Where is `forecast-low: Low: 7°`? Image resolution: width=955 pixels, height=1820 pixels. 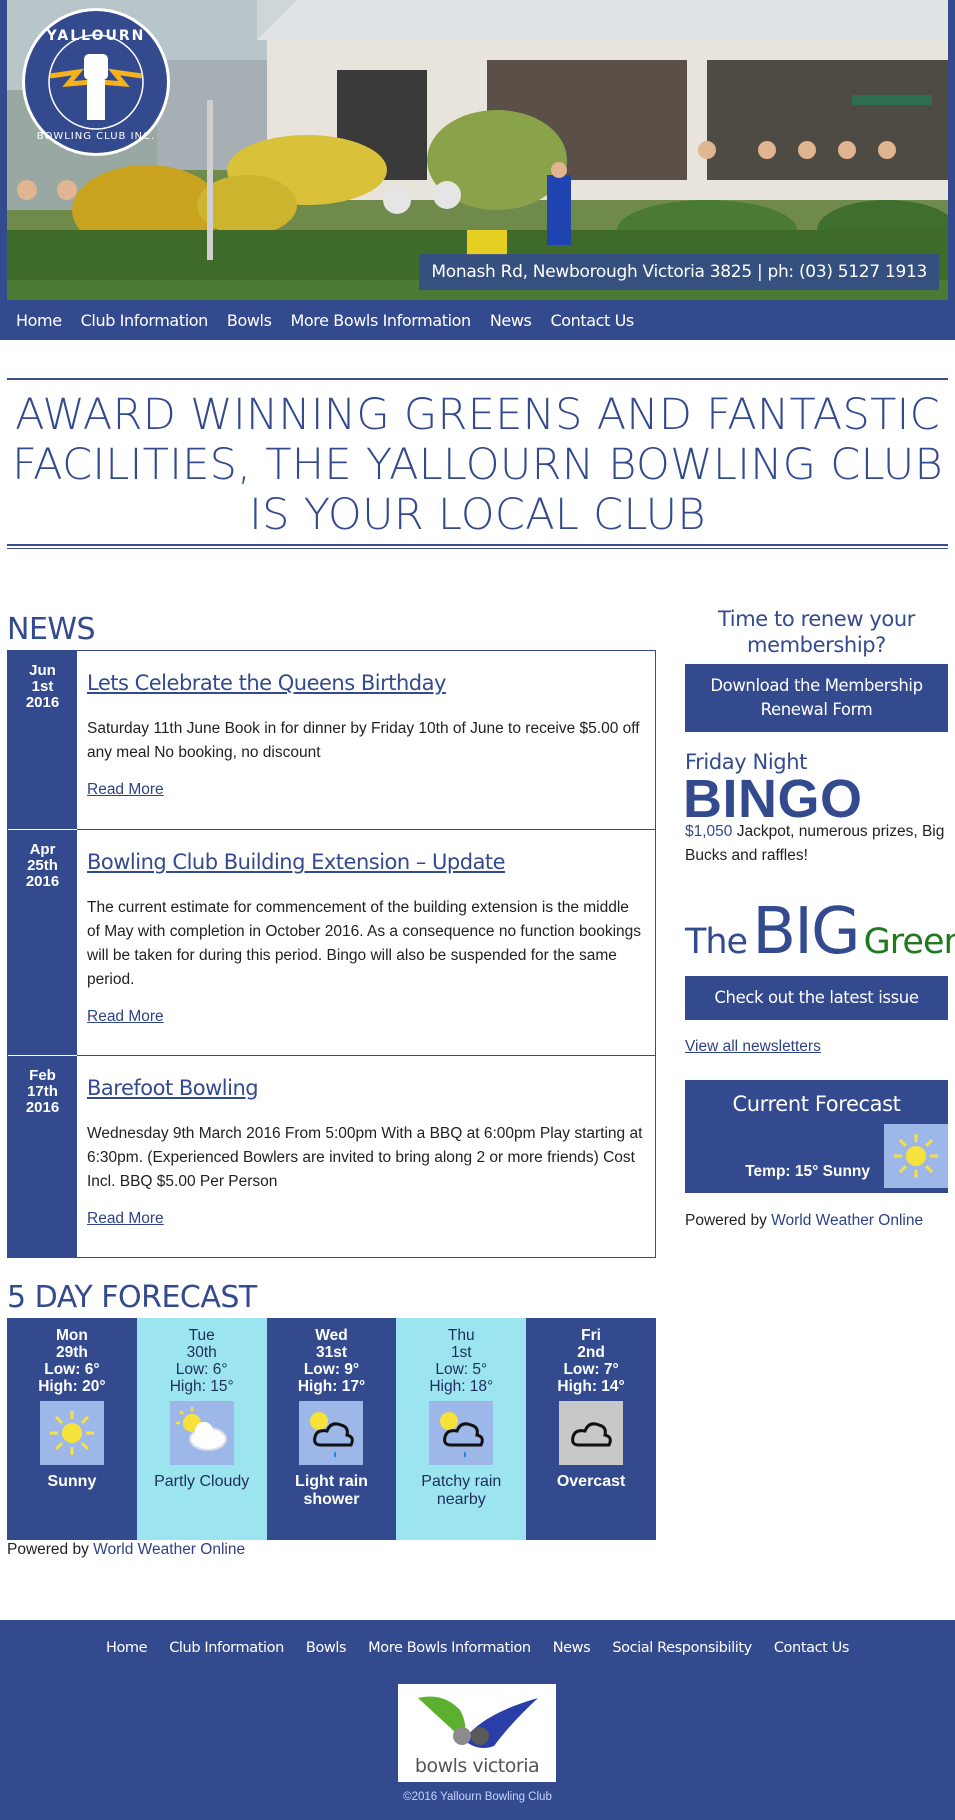
forecast-low: Low: 7° is located at coordinates (591, 1369).